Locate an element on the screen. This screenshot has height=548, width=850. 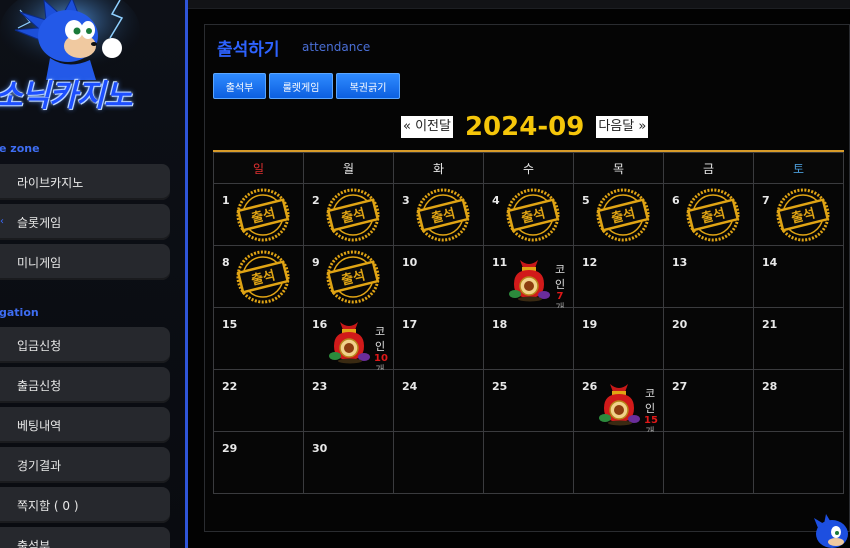
tab-roulette: 룰렛게임 is located at coordinates (301, 86).